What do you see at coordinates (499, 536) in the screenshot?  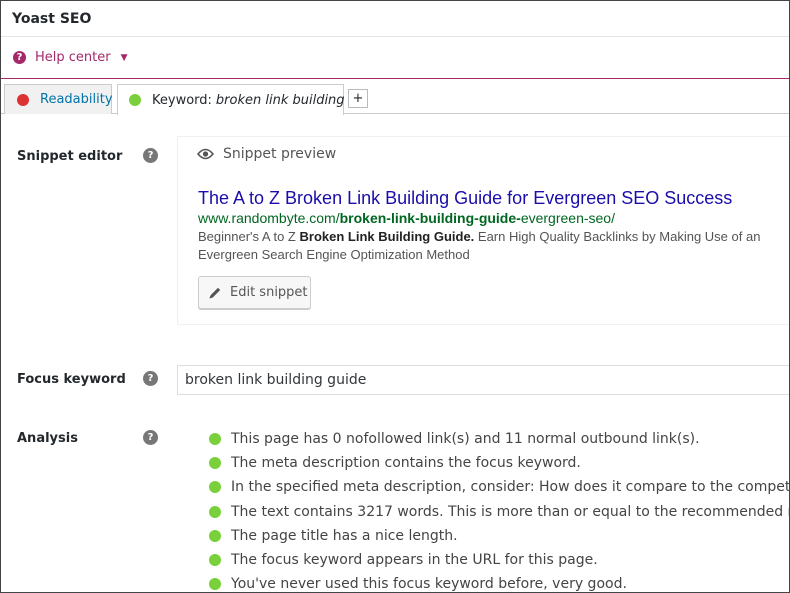 I see `analysis-item: The page title has a nice length.` at bounding box center [499, 536].